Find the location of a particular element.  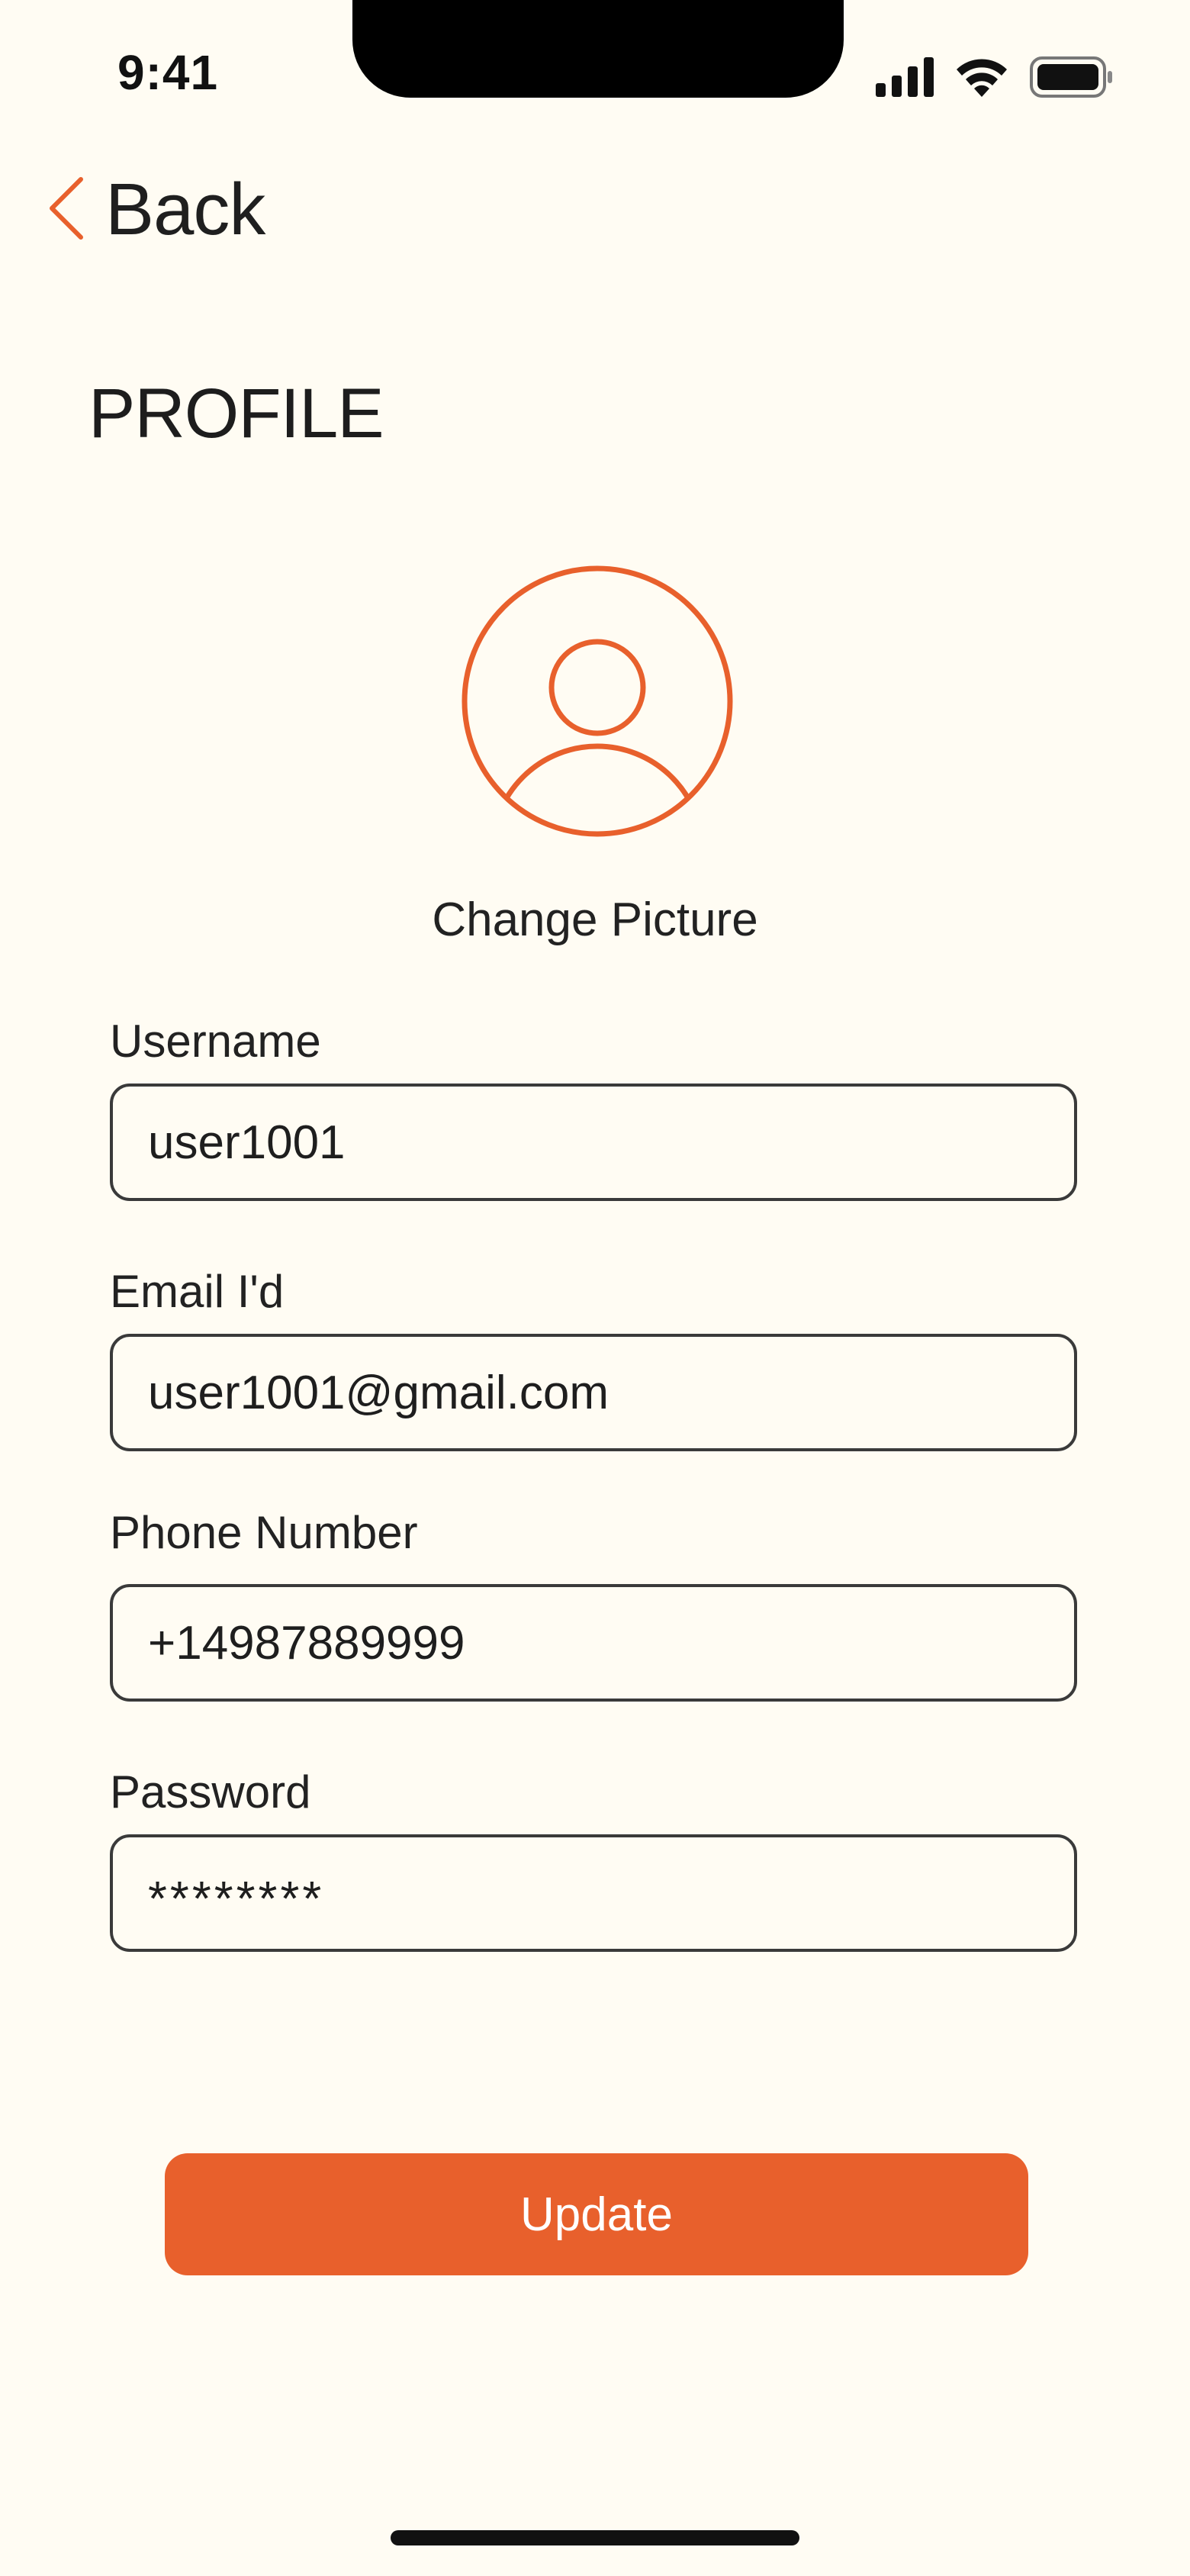

user-avatar-icon is located at coordinates (597, 701).